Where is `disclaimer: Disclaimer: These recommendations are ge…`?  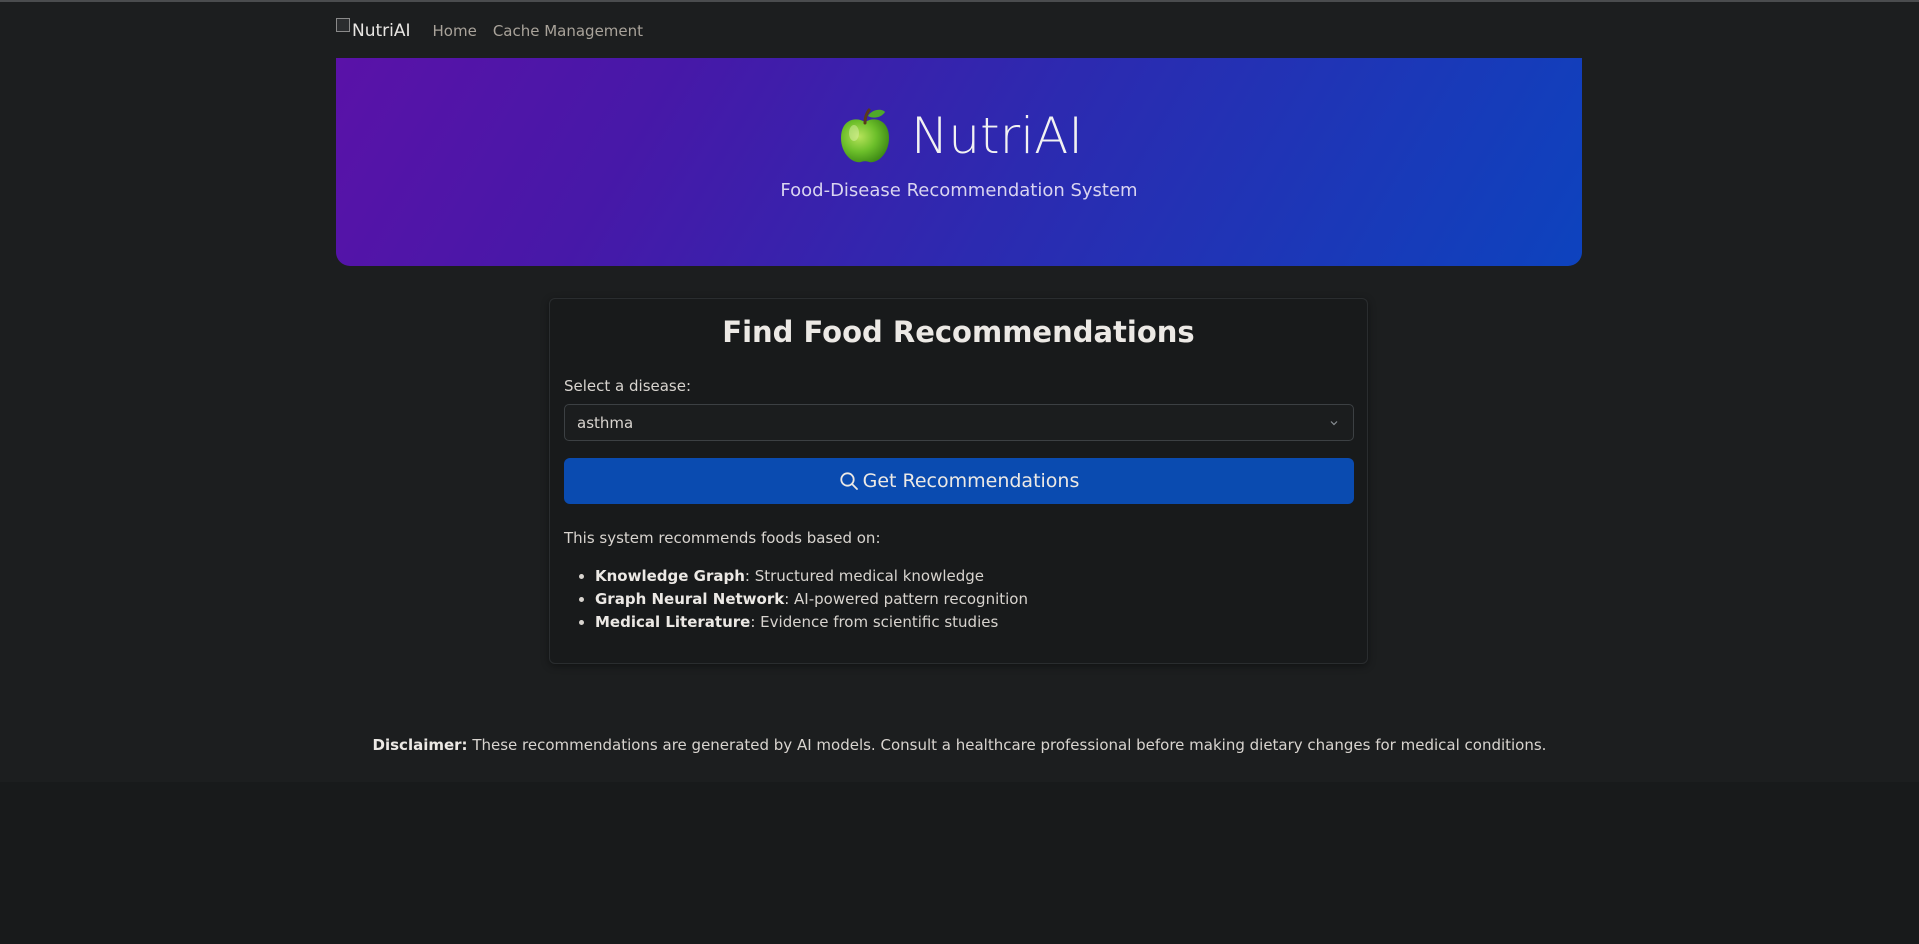 disclaimer: Disclaimer: These recommendations are ge… is located at coordinates (959, 745).